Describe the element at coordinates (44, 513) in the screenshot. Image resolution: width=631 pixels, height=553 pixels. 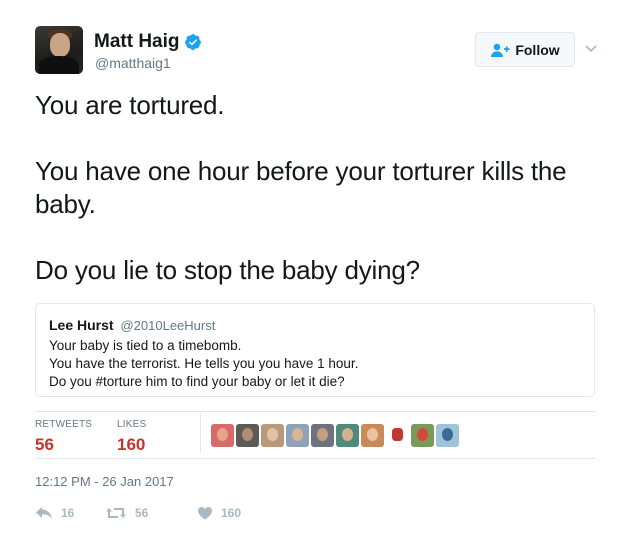
I see `reply-icon` at that location.